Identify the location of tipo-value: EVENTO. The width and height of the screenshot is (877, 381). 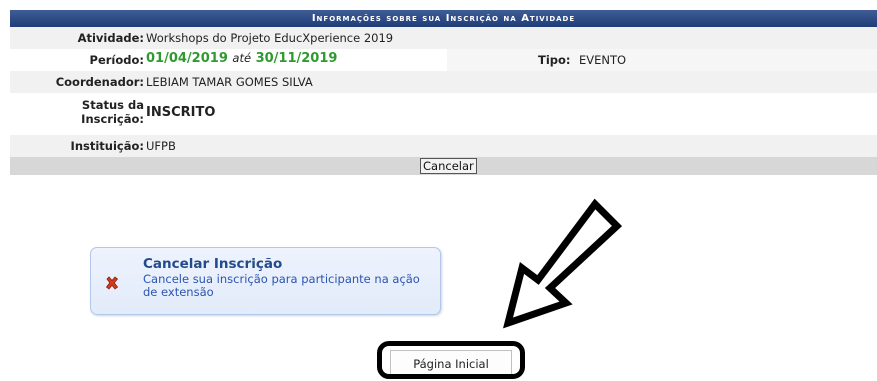
(603, 60).